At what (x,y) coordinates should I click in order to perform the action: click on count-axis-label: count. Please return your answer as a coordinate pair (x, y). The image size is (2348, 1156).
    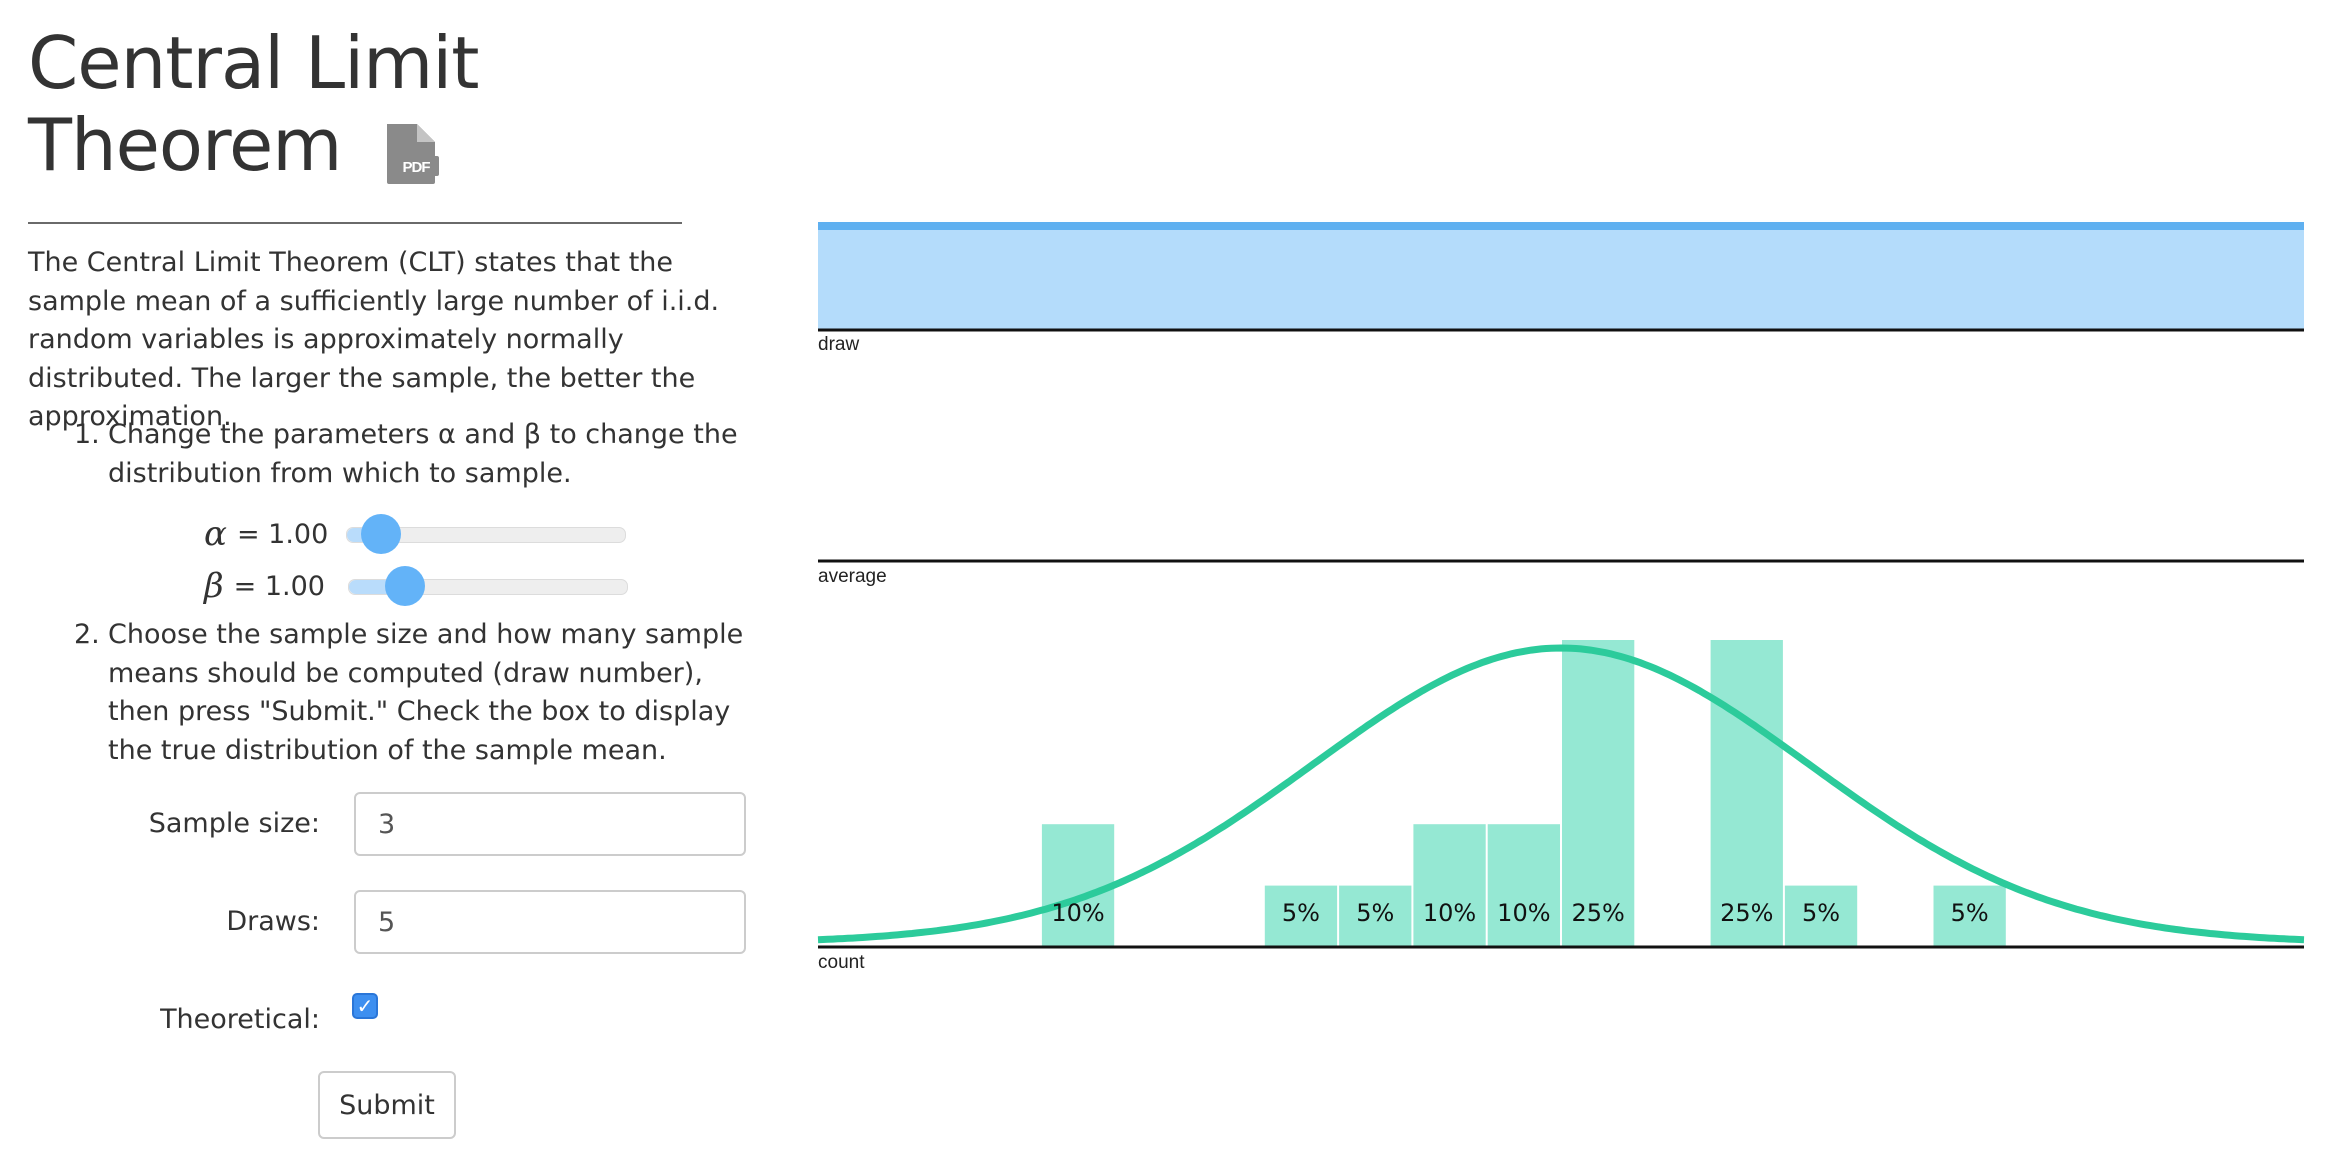
    Looking at the image, I should click on (841, 962).